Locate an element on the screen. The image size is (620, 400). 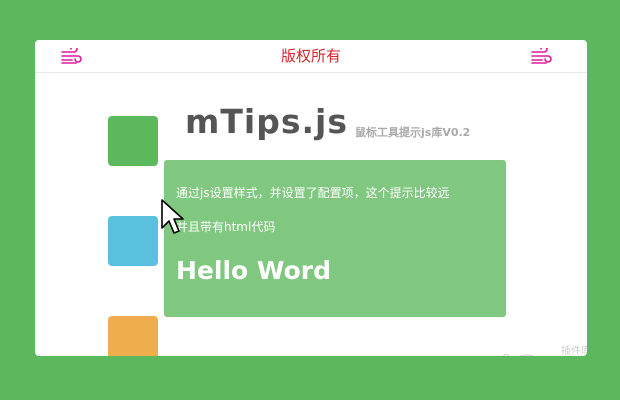
top-bar: 版权所有 is located at coordinates (311, 56).